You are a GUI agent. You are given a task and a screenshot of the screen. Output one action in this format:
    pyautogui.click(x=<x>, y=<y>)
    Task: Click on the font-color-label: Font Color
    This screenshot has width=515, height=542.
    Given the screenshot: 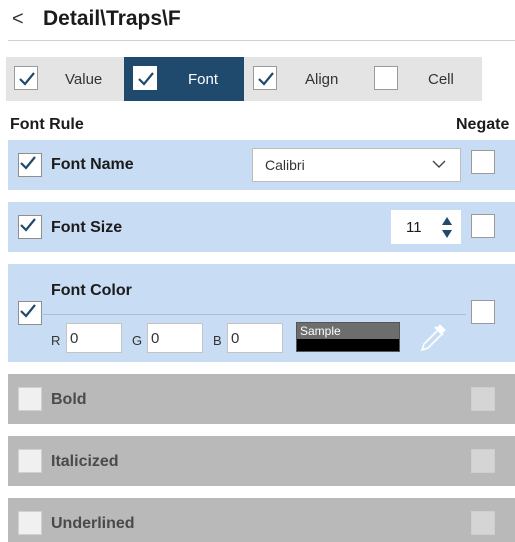 What is the action you would take?
    pyautogui.click(x=91, y=290)
    